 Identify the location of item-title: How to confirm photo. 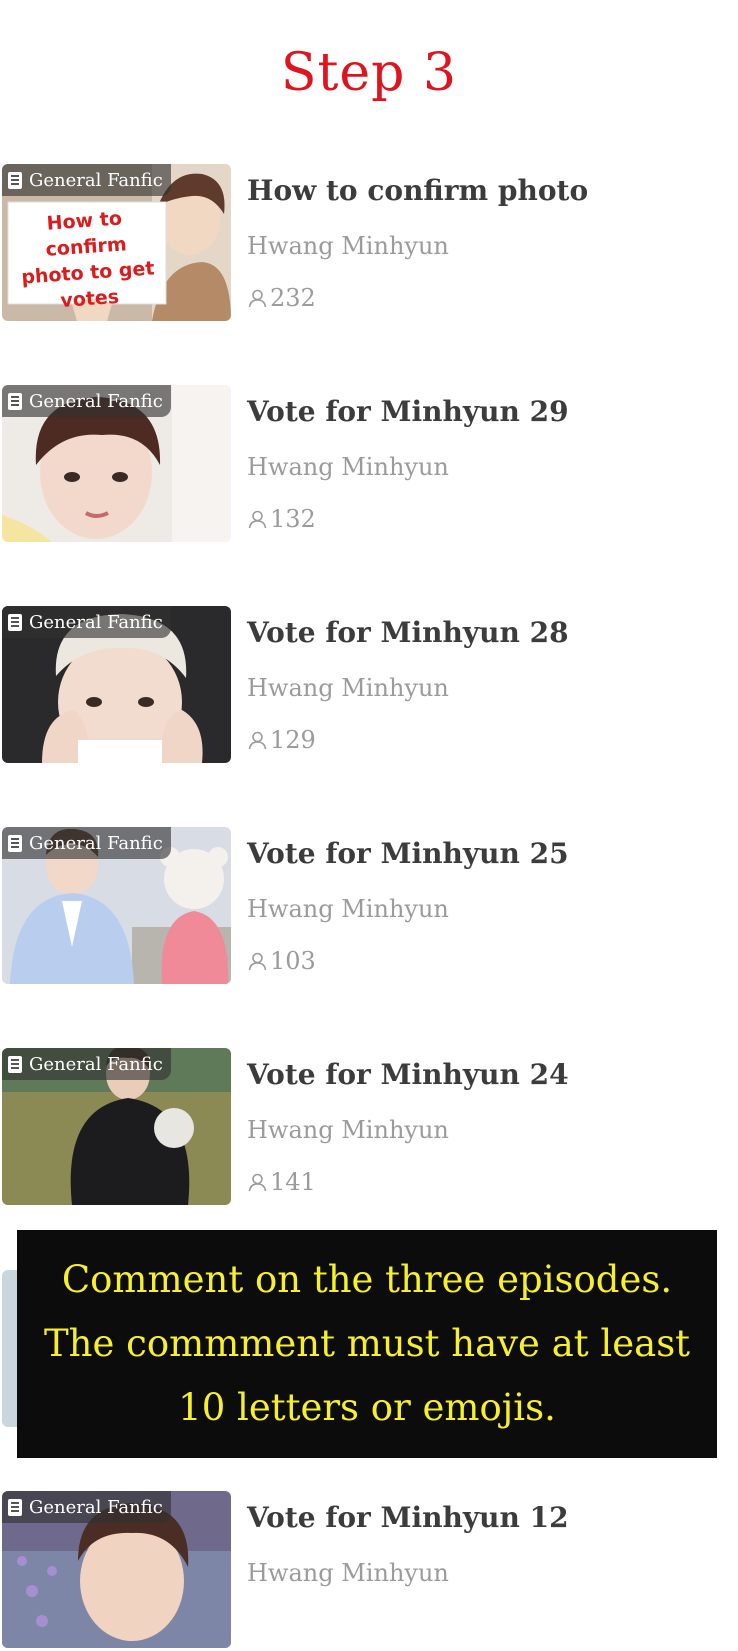
(417, 190).